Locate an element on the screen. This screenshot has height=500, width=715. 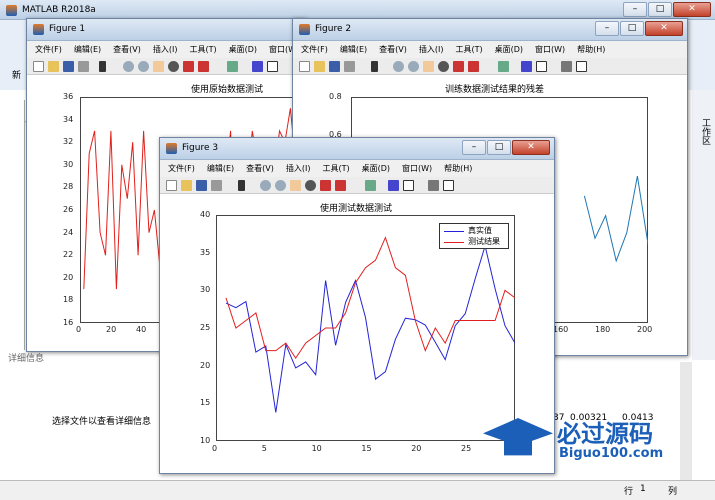
status-col-label: 列 is located at coordinates (673, 492).